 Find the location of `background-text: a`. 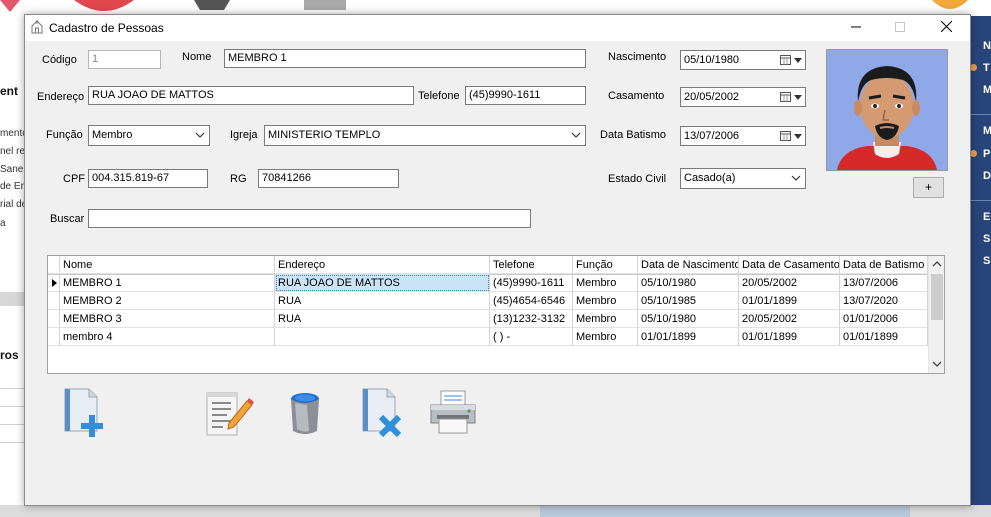

background-text: a is located at coordinates (3, 223).